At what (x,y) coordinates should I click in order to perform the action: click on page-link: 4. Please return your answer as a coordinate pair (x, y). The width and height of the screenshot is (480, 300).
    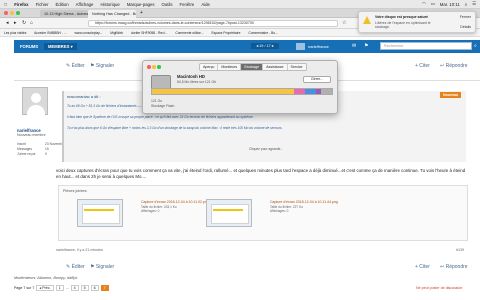
    Looking at the image, I should click on (74, 288).